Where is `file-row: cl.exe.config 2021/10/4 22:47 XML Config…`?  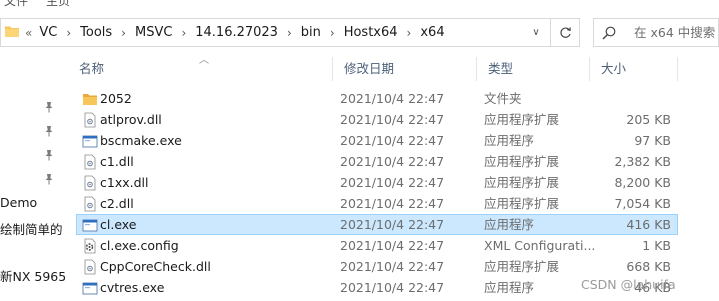 file-row: cl.exe.config 2021/10/4 22:47 XML Config… is located at coordinates (377, 245).